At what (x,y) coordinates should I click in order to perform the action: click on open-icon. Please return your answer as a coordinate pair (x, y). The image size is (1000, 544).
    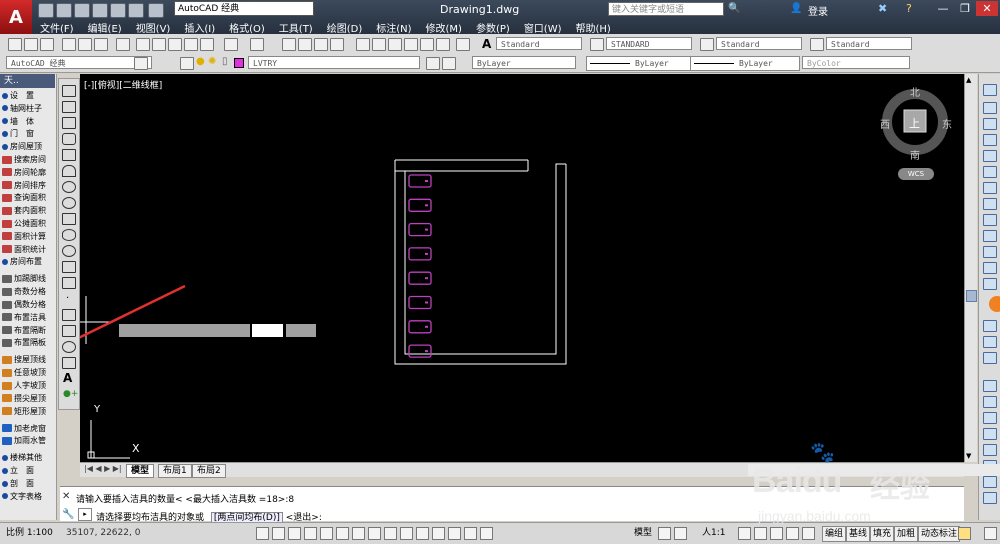
    Looking at the image, I should click on (64, 10).